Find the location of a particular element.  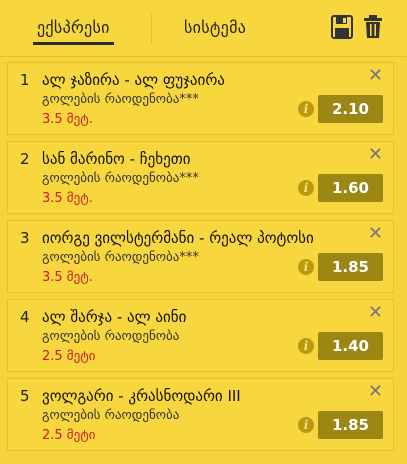

betslip-header: ექსპრესი სისტემა is located at coordinates (203, 28).